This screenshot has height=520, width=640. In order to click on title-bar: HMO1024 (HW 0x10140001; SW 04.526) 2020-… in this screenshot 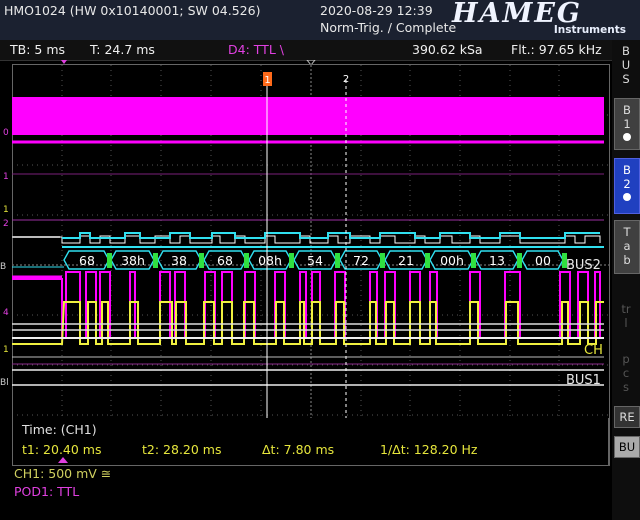, I will do `click(320, 20)`.